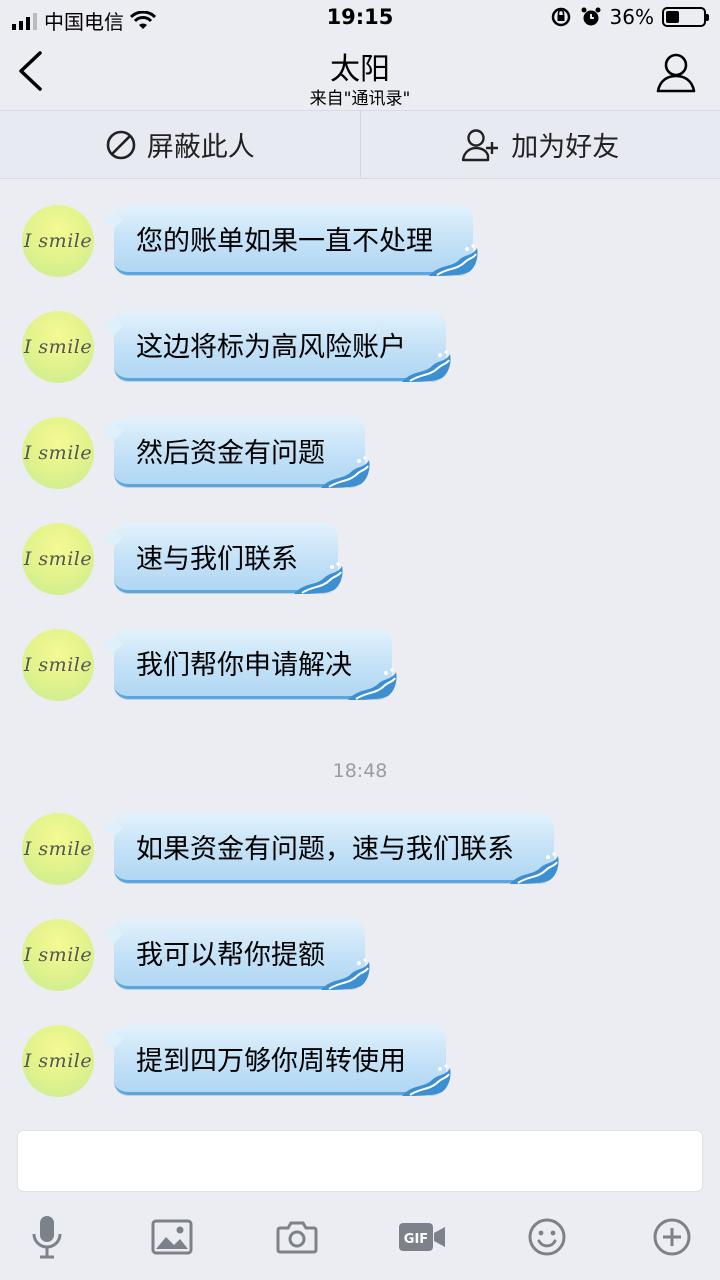 The image size is (720, 1280). What do you see at coordinates (230, 453) in the screenshot?
I see `message-text: 然后资金有问题` at bounding box center [230, 453].